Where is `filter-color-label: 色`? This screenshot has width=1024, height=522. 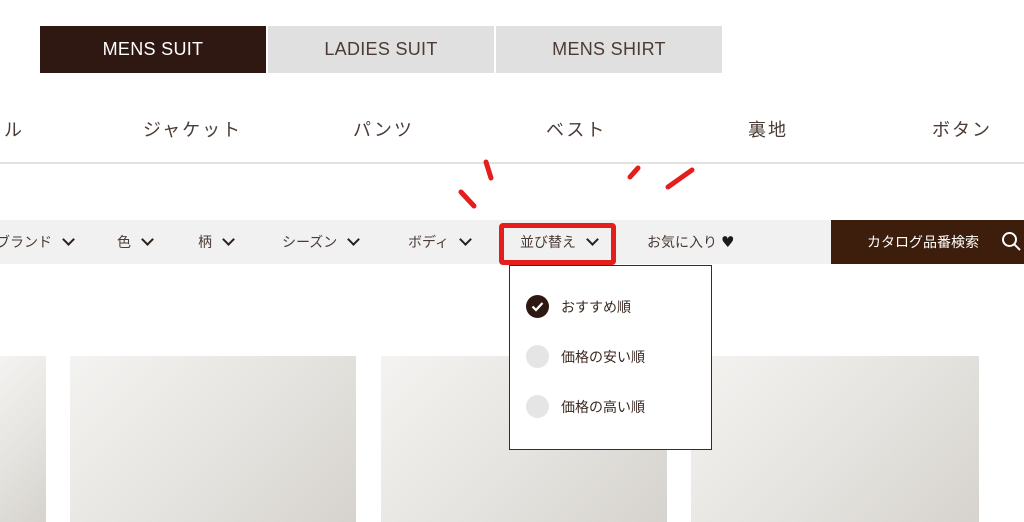 filter-color-label: 色 is located at coordinates (124, 243).